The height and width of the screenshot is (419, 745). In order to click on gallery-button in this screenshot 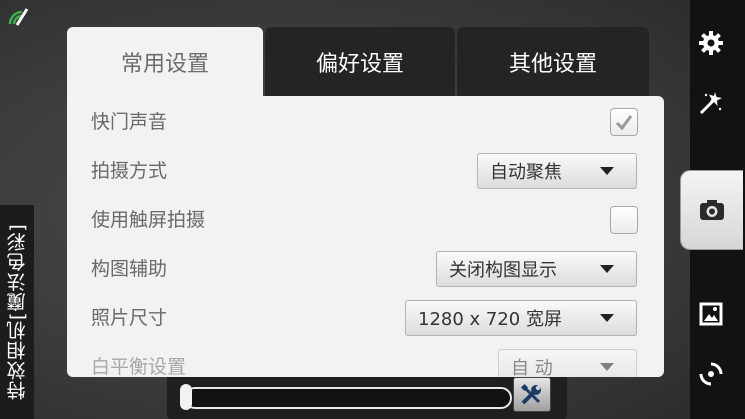, I will do `click(711, 314)`.